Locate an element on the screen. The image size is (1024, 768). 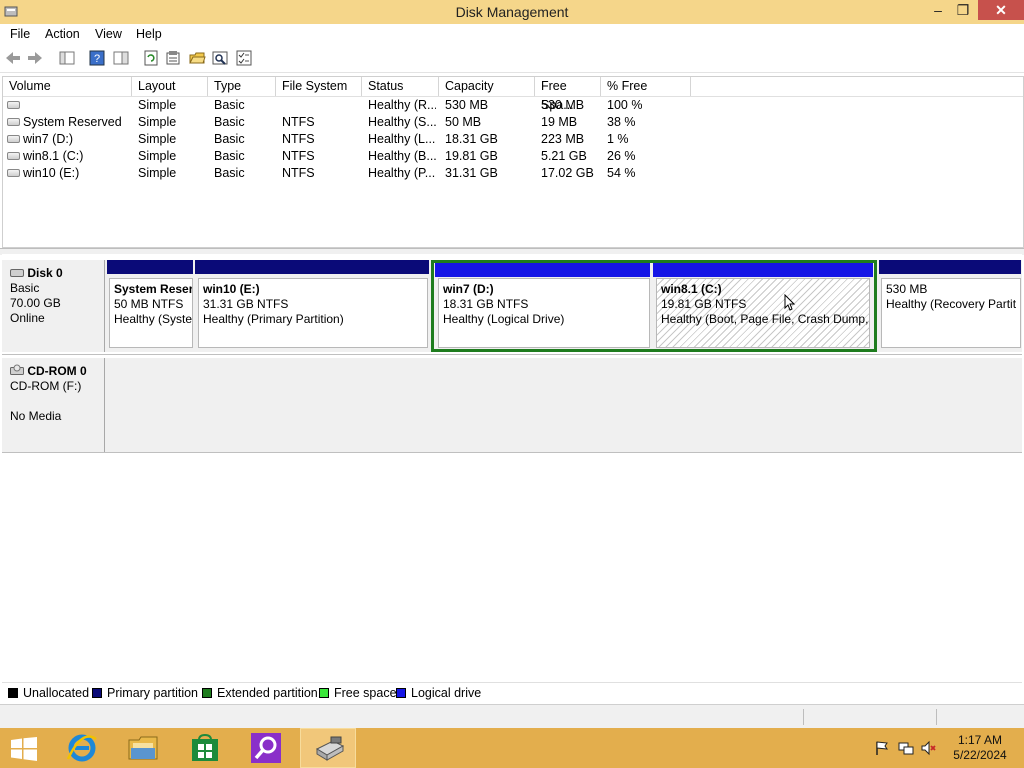
properties-pane-icon is located at coordinates (121, 58).